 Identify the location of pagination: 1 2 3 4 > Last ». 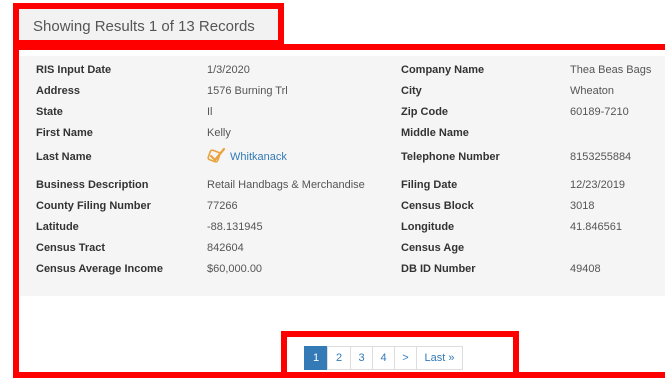
(383, 358).